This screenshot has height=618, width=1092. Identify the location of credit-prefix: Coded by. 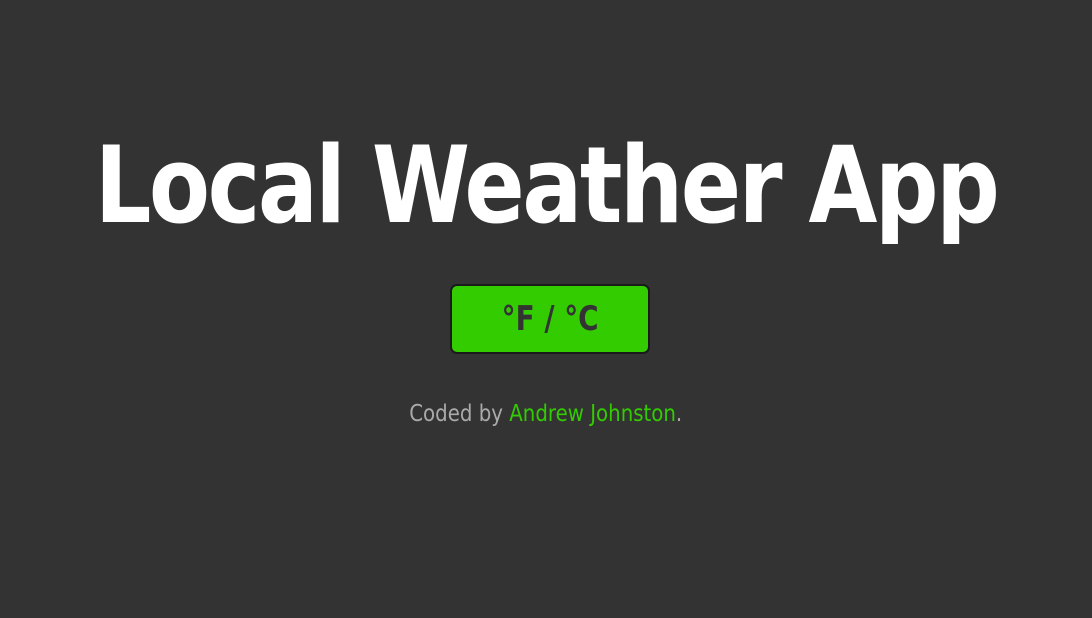
(459, 414).